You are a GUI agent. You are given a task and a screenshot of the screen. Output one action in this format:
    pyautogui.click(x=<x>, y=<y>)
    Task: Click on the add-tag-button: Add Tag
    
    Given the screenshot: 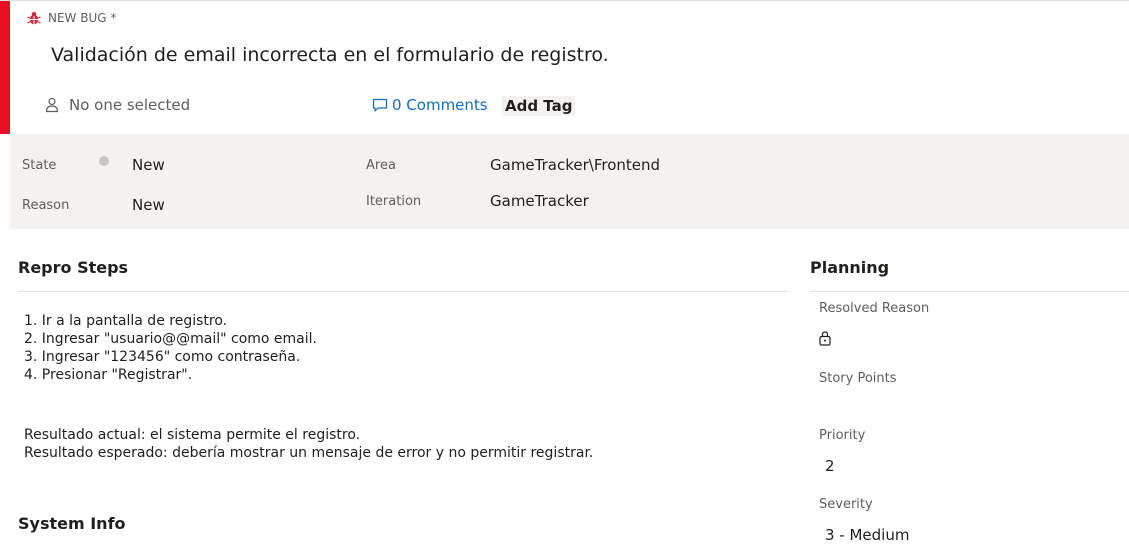 What is the action you would take?
    pyautogui.click(x=539, y=106)
    